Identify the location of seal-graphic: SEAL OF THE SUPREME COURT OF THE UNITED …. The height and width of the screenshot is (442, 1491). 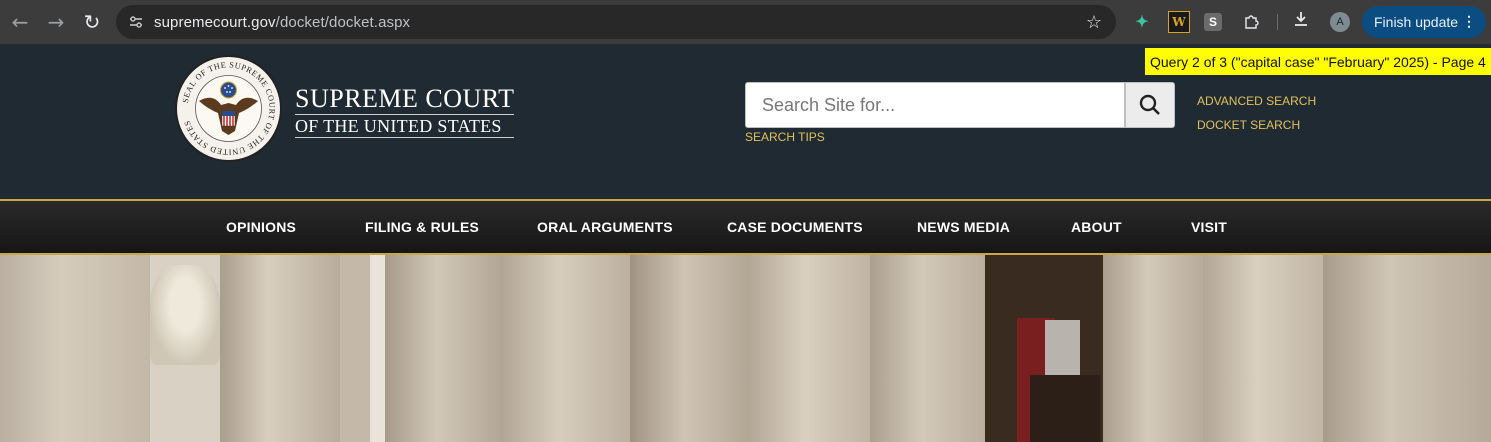
(228, 108).